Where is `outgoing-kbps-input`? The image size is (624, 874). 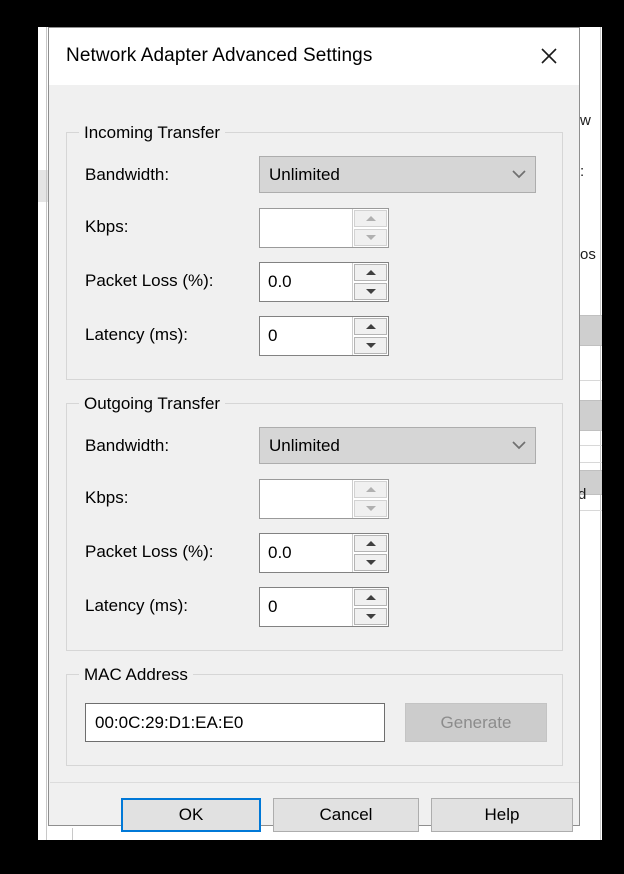
outgoing-kbps-input is located at coordinates (306, 499).